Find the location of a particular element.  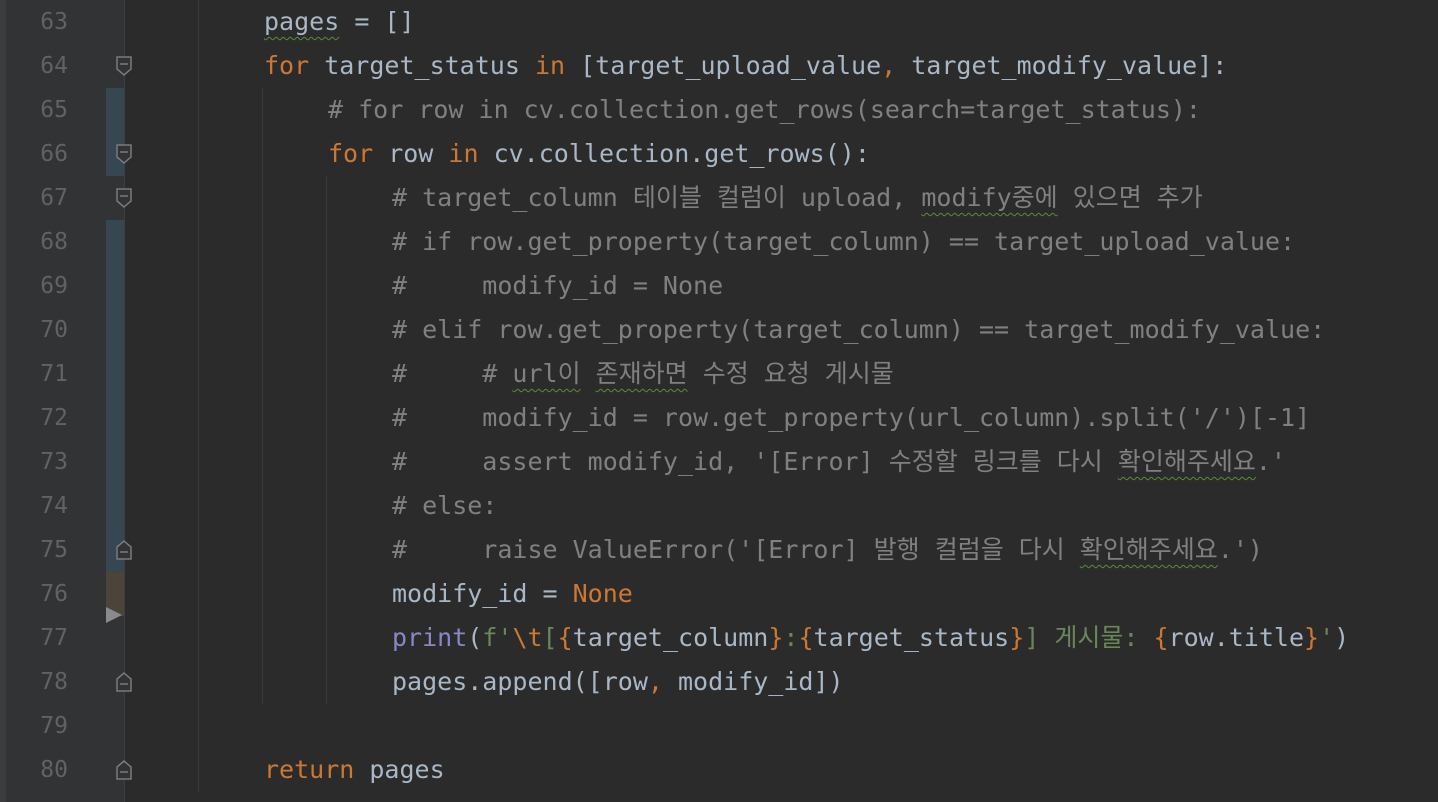

line-number: 64 is located at coordinates (38, 66).